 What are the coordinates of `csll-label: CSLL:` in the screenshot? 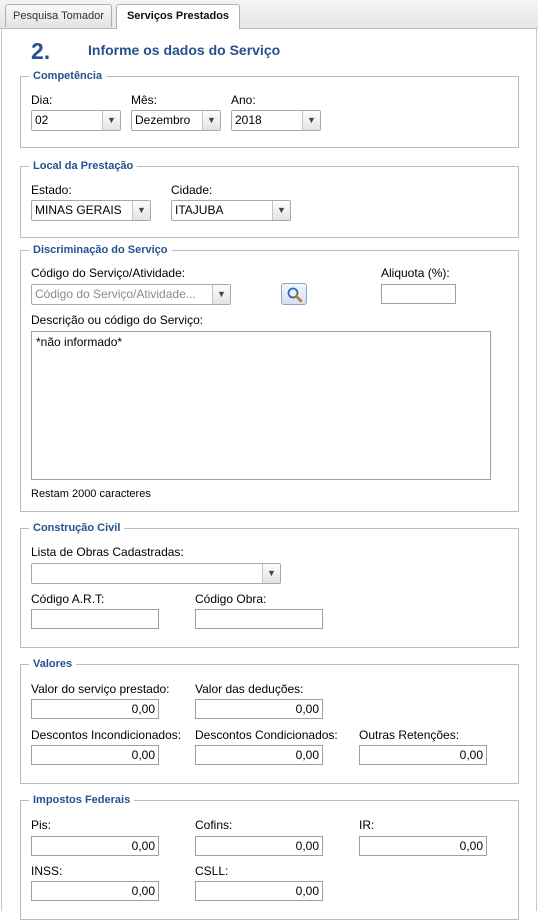 It's located at (212, 871).